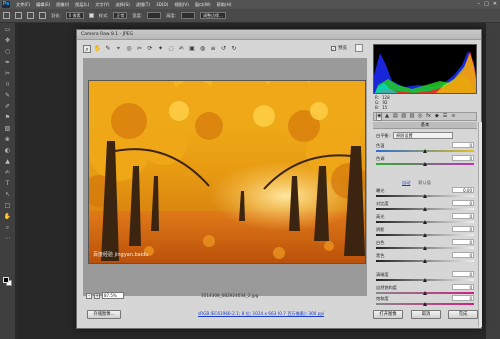 The image size is (500, 339). Describe the element at coordinates (387, 116) in the screenshot. I see `tab-tone-curve-icon: ▲` at that location.